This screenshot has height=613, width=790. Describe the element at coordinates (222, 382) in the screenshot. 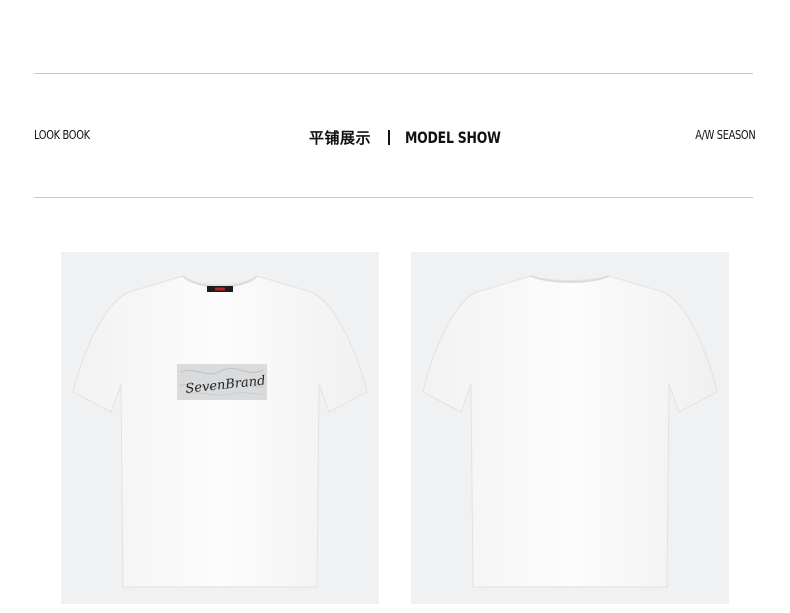

I see `chest-print: SevenBrand` at that location.